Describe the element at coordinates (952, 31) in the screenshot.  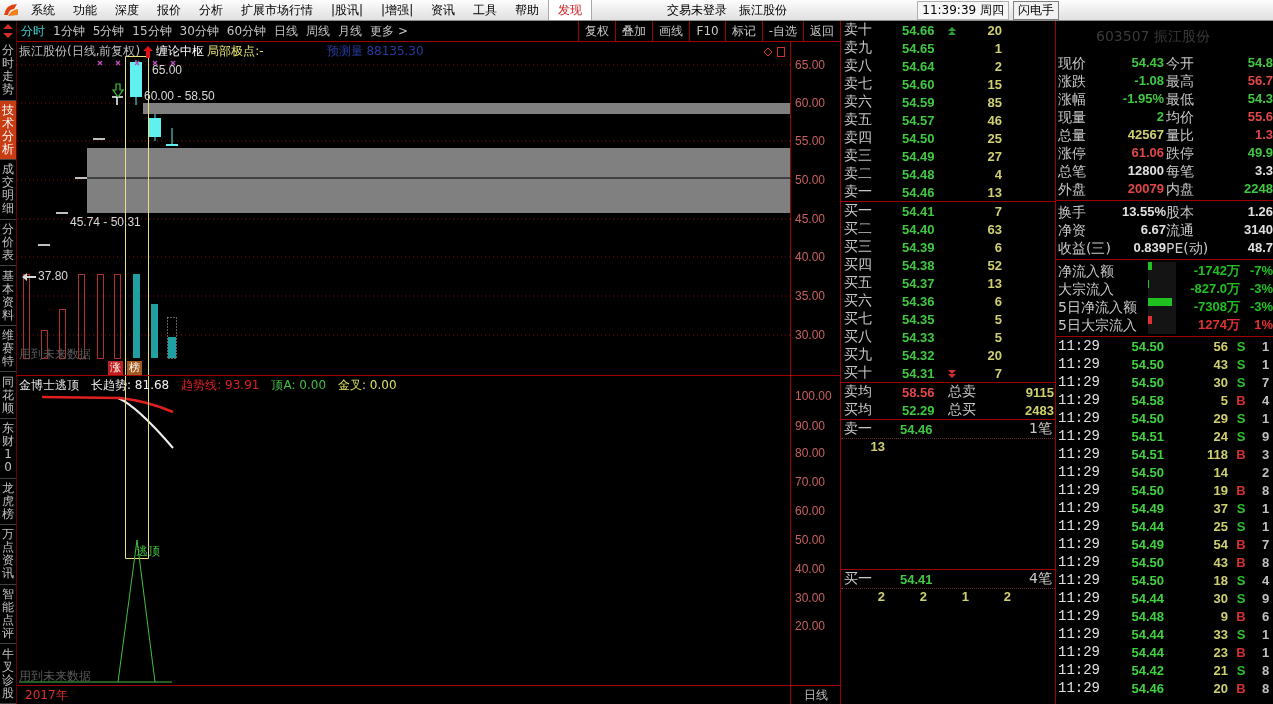
I see `scroll-up-icon` at that location.